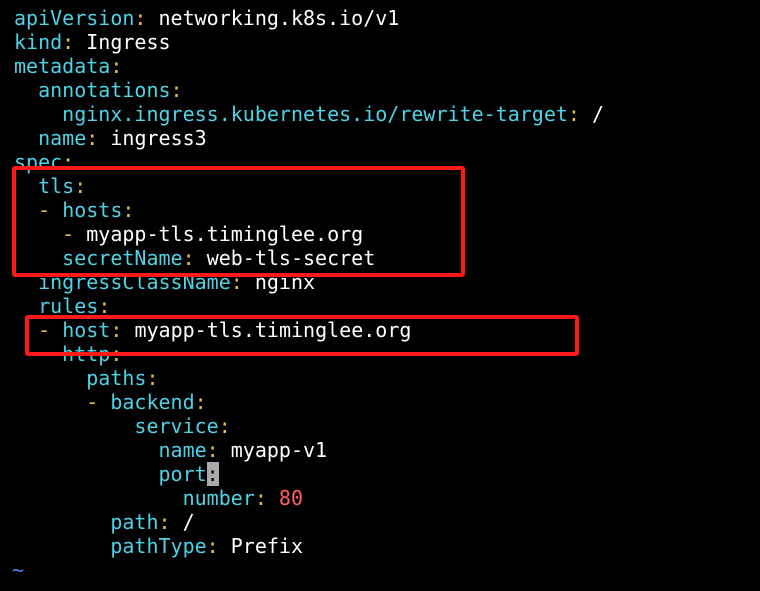  What do you see at coordinates (309, 42) in the screenshot?
I see `editor-line: kind: Ingress` at bounding box center [309, 42].